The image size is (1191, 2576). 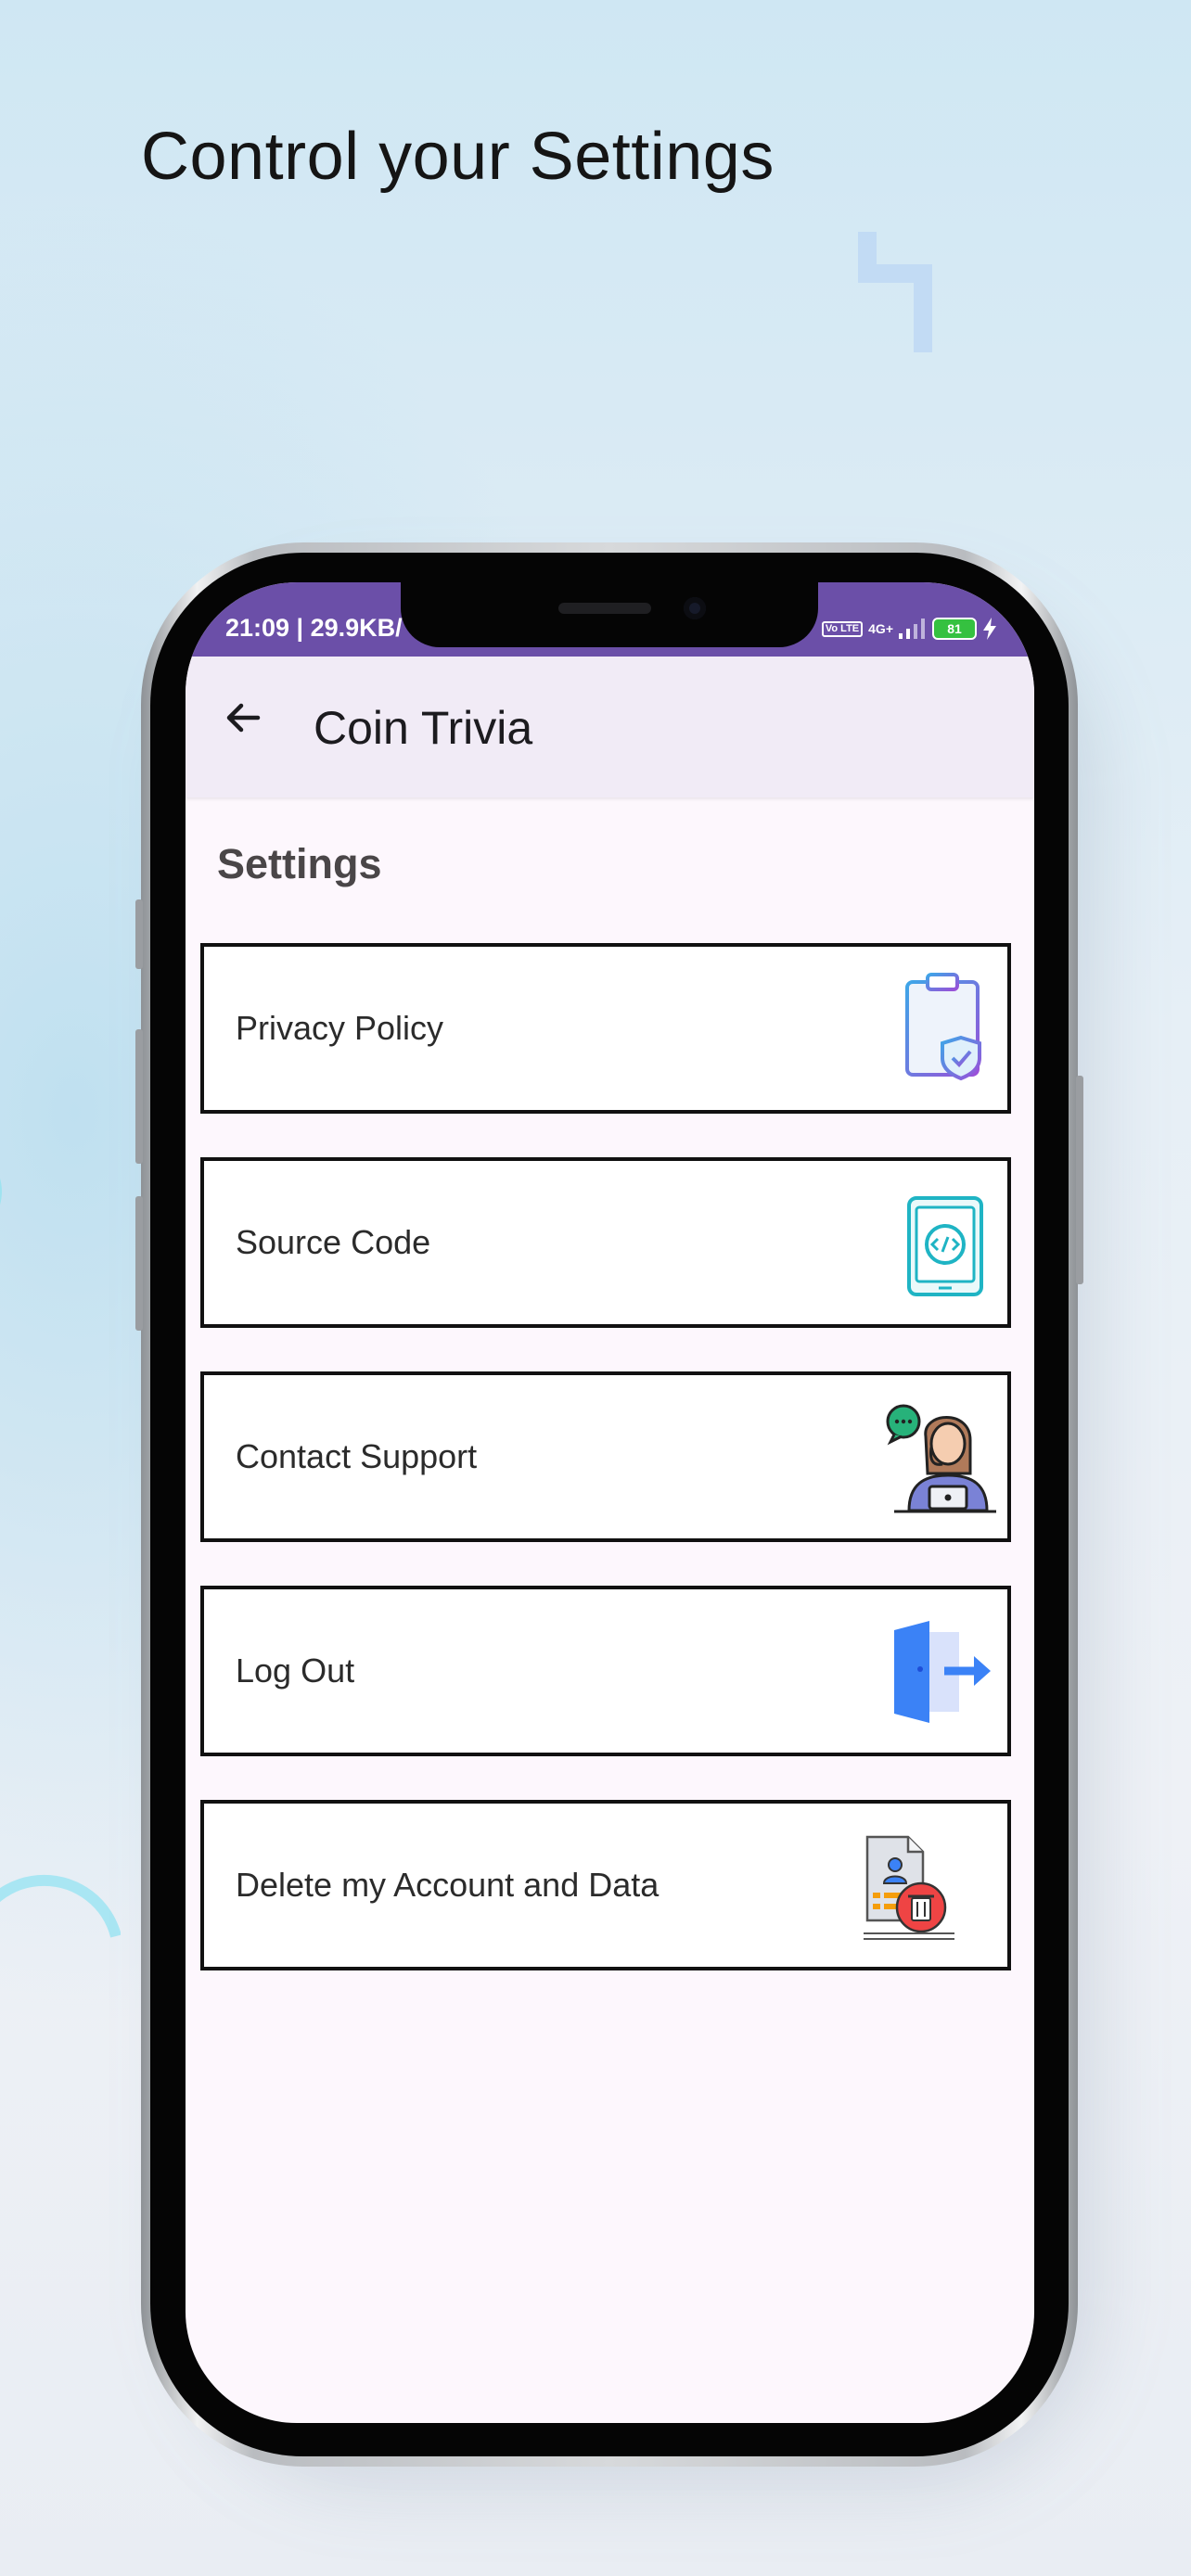 What do you see at coordinates (458, 157) in the screenshot?
I see `headline: Control your Settings` at bounding box center [458, 157].